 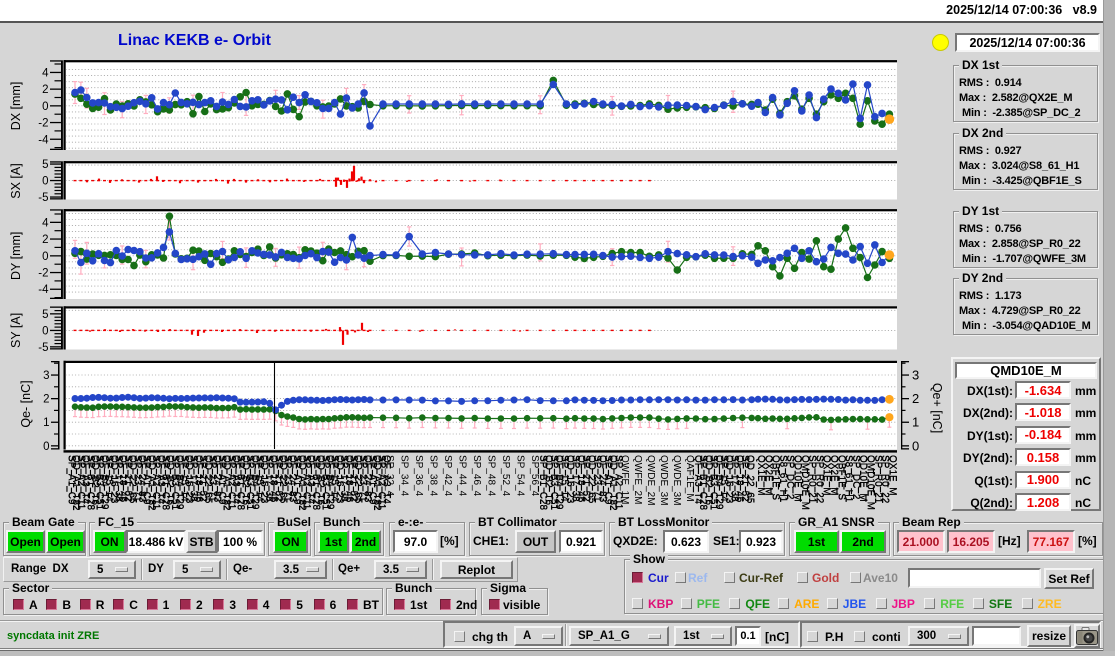 What do you see at coordinates (491, 476) in the screenshot?
I see `svg-text: SP_48_4` at bounding box center [491, 476].